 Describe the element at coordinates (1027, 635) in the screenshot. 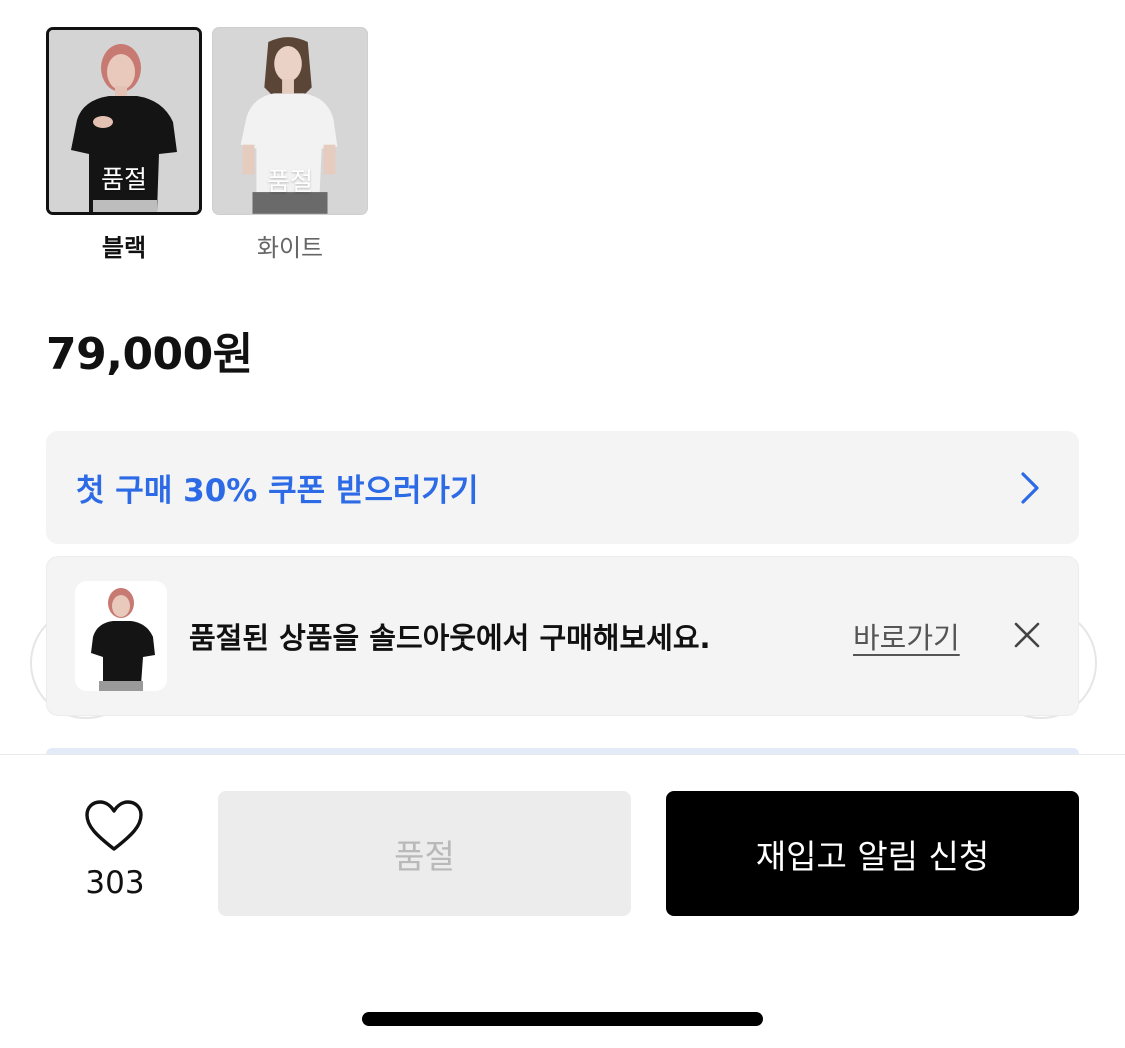

I see `close-icon` at that location.